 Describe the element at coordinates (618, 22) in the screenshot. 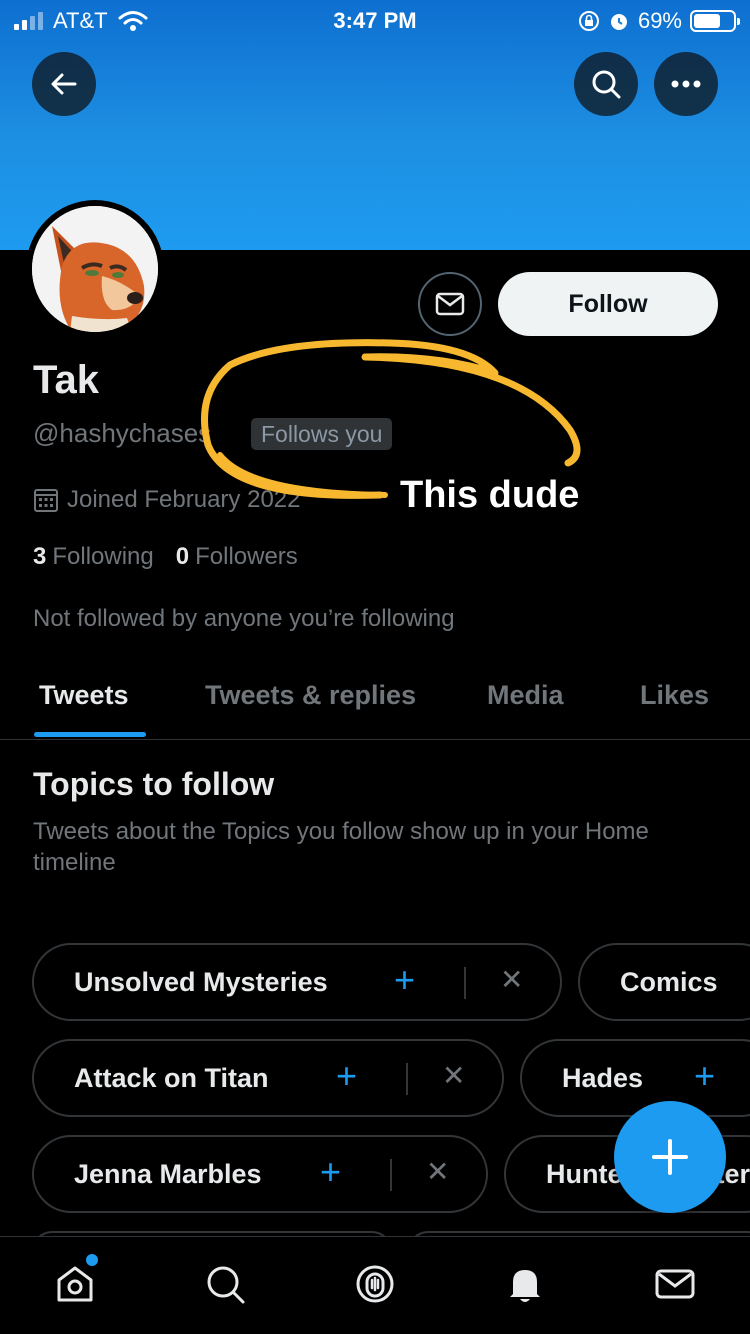

I see `alarm-icon` at that location.